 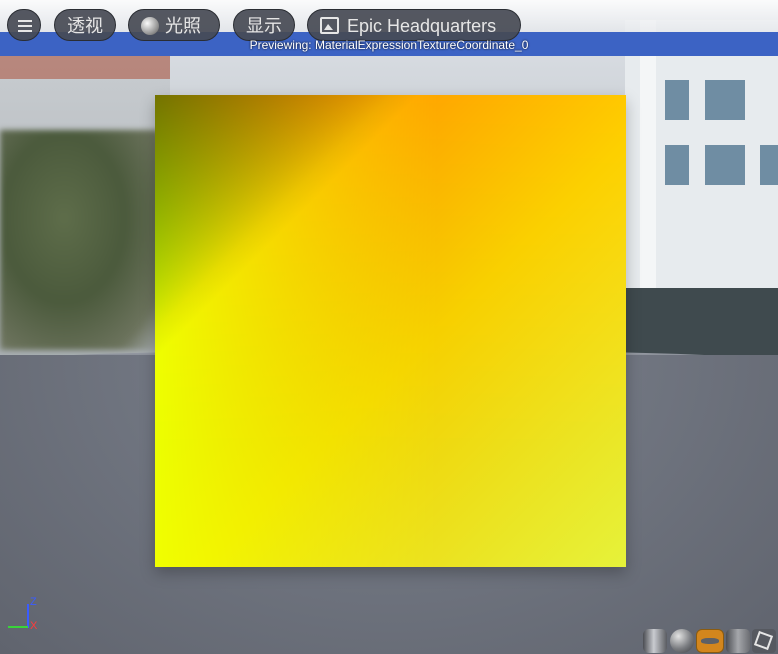 What do you see at coordinates (183, 26) in the screenshot?
I see `lighting-label: 光照` at bounding box center [183, 26].